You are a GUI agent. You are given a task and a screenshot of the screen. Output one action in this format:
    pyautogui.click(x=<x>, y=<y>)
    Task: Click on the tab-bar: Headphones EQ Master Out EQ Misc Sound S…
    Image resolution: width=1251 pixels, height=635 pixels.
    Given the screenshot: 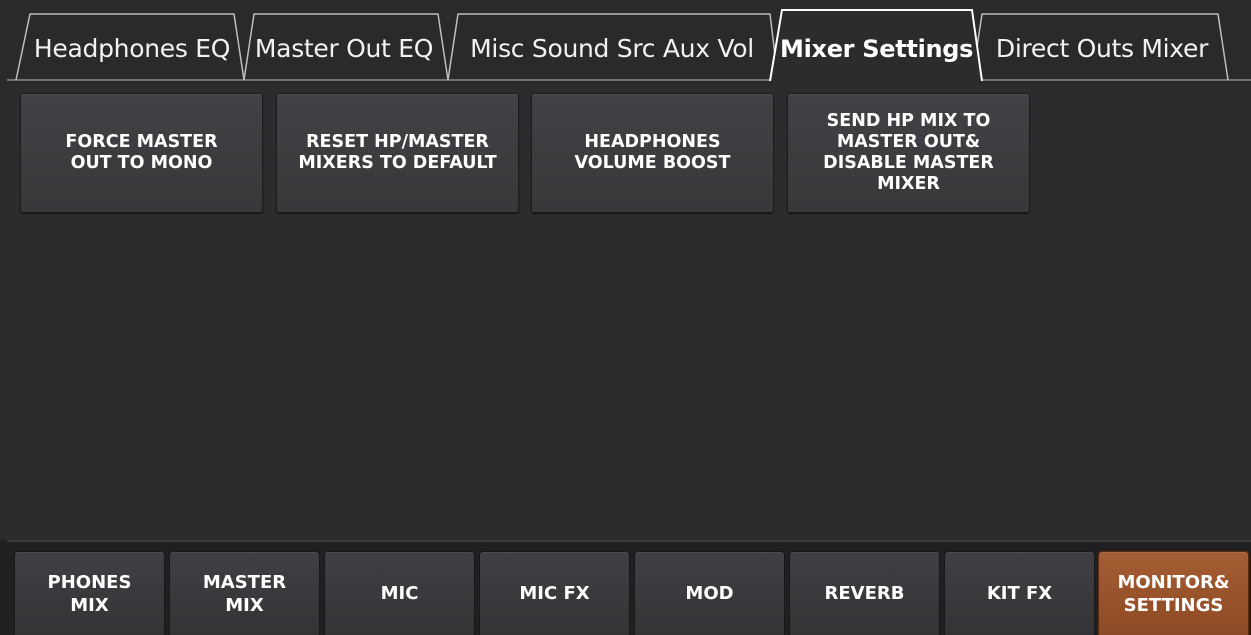 What is the action you would take?
    pyautogui.click(x=625, y=42)
    